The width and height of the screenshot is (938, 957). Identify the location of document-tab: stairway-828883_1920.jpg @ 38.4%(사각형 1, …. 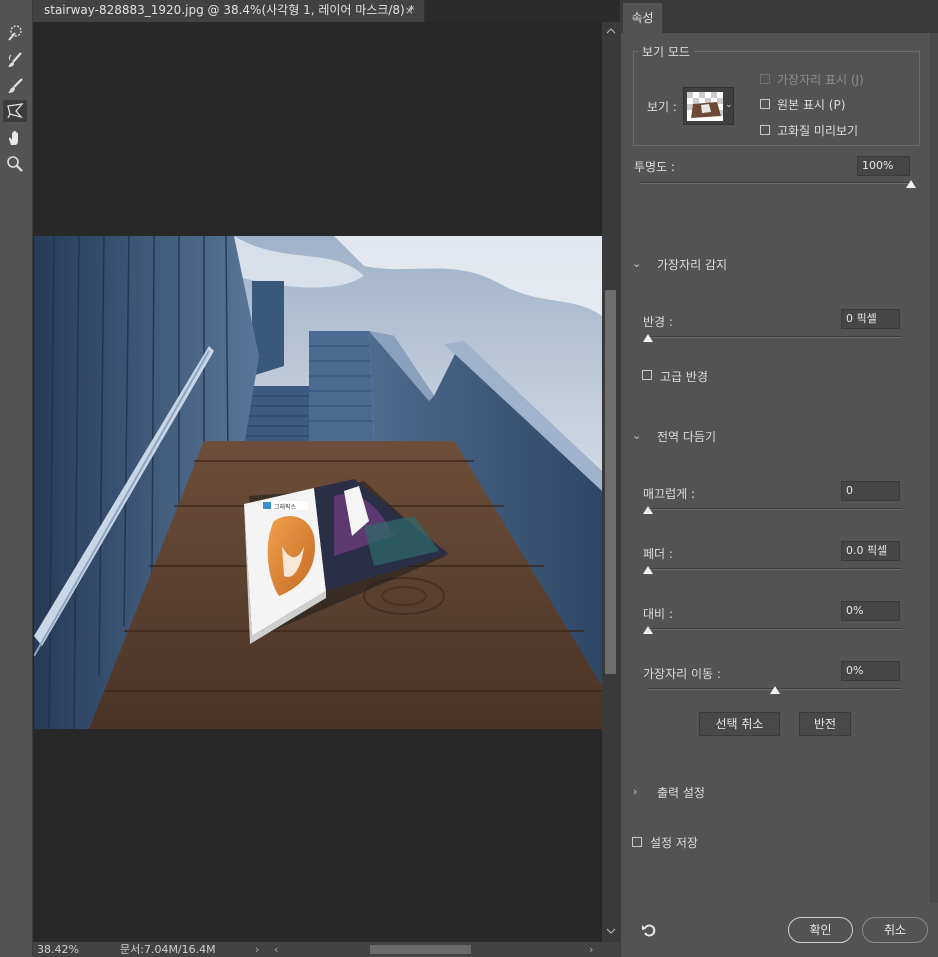
(229, 11).